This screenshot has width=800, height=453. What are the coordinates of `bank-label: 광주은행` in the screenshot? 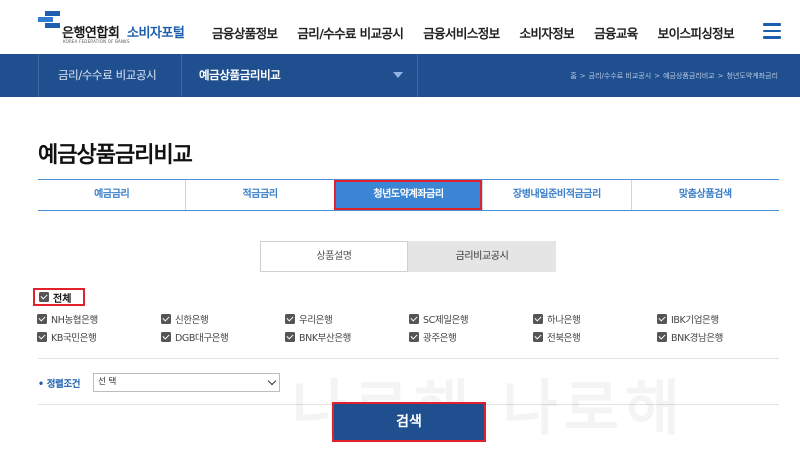 It's located at (440, 338).